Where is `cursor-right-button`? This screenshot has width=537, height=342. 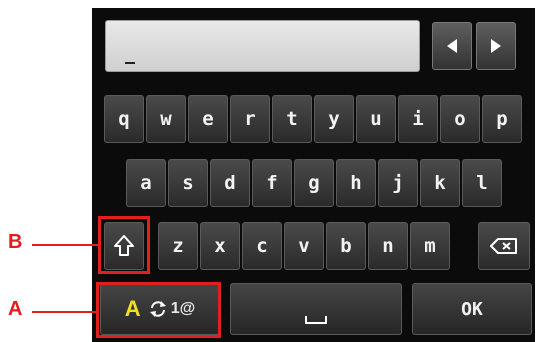 cursor-right-button is located at coordinates (496, 46).